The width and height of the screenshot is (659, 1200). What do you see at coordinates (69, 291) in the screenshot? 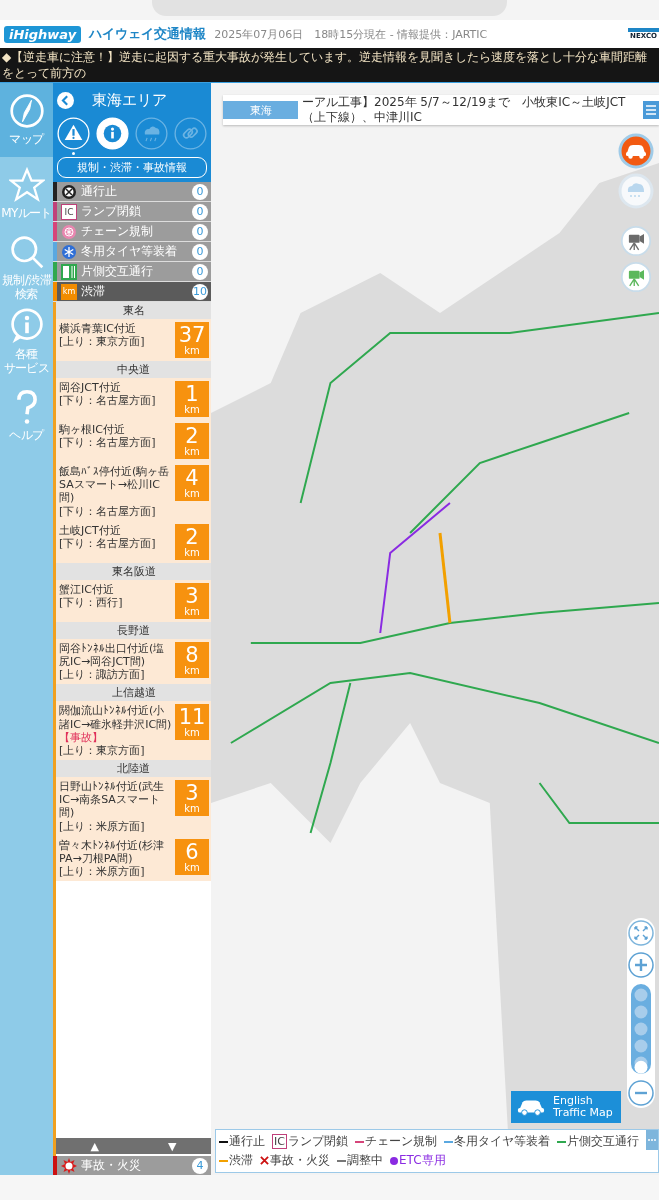
I see `congestion-icon: km` at bounding box center [69, 291].